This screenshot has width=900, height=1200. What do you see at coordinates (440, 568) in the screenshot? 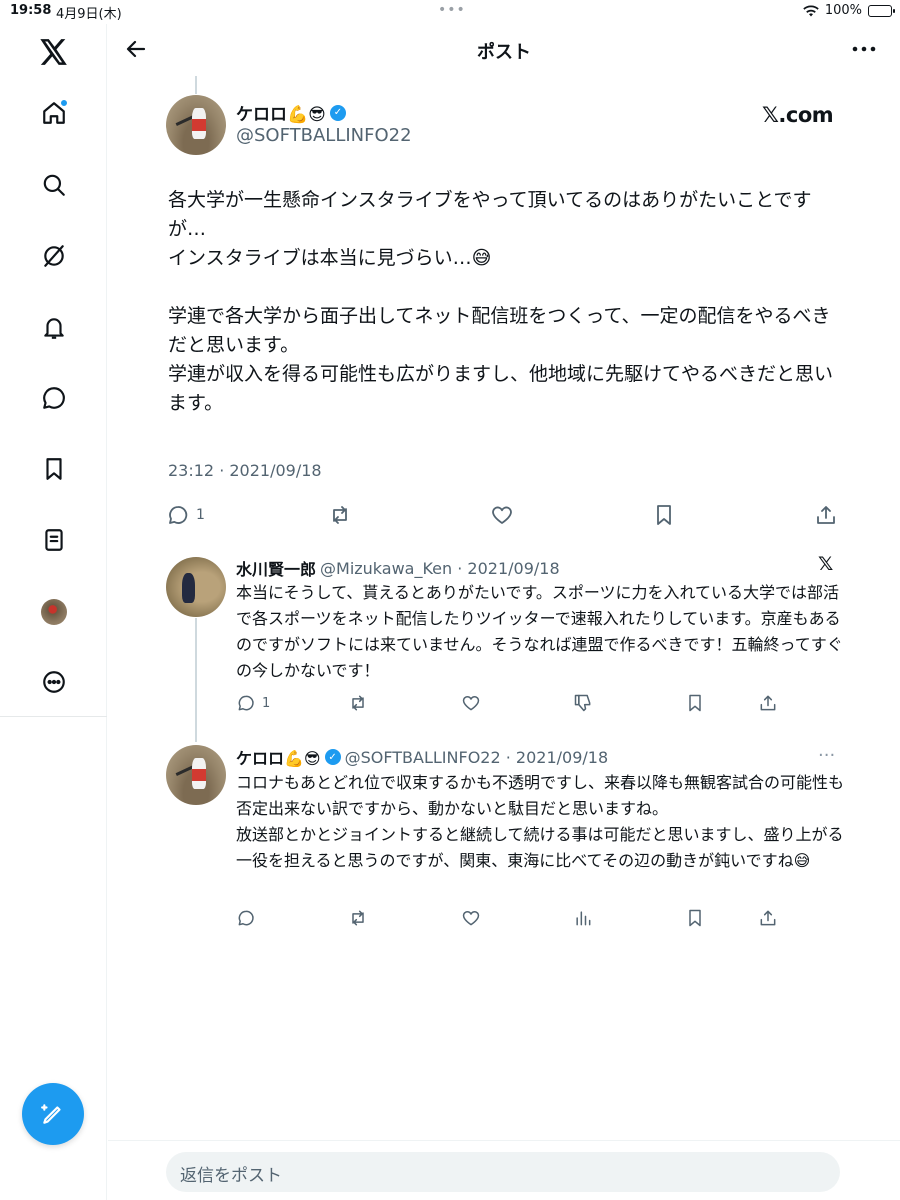
I see `reply-author-handle-date: @Mizukawa_Ken · 2021/09/18` at bounding box center [440, 568].